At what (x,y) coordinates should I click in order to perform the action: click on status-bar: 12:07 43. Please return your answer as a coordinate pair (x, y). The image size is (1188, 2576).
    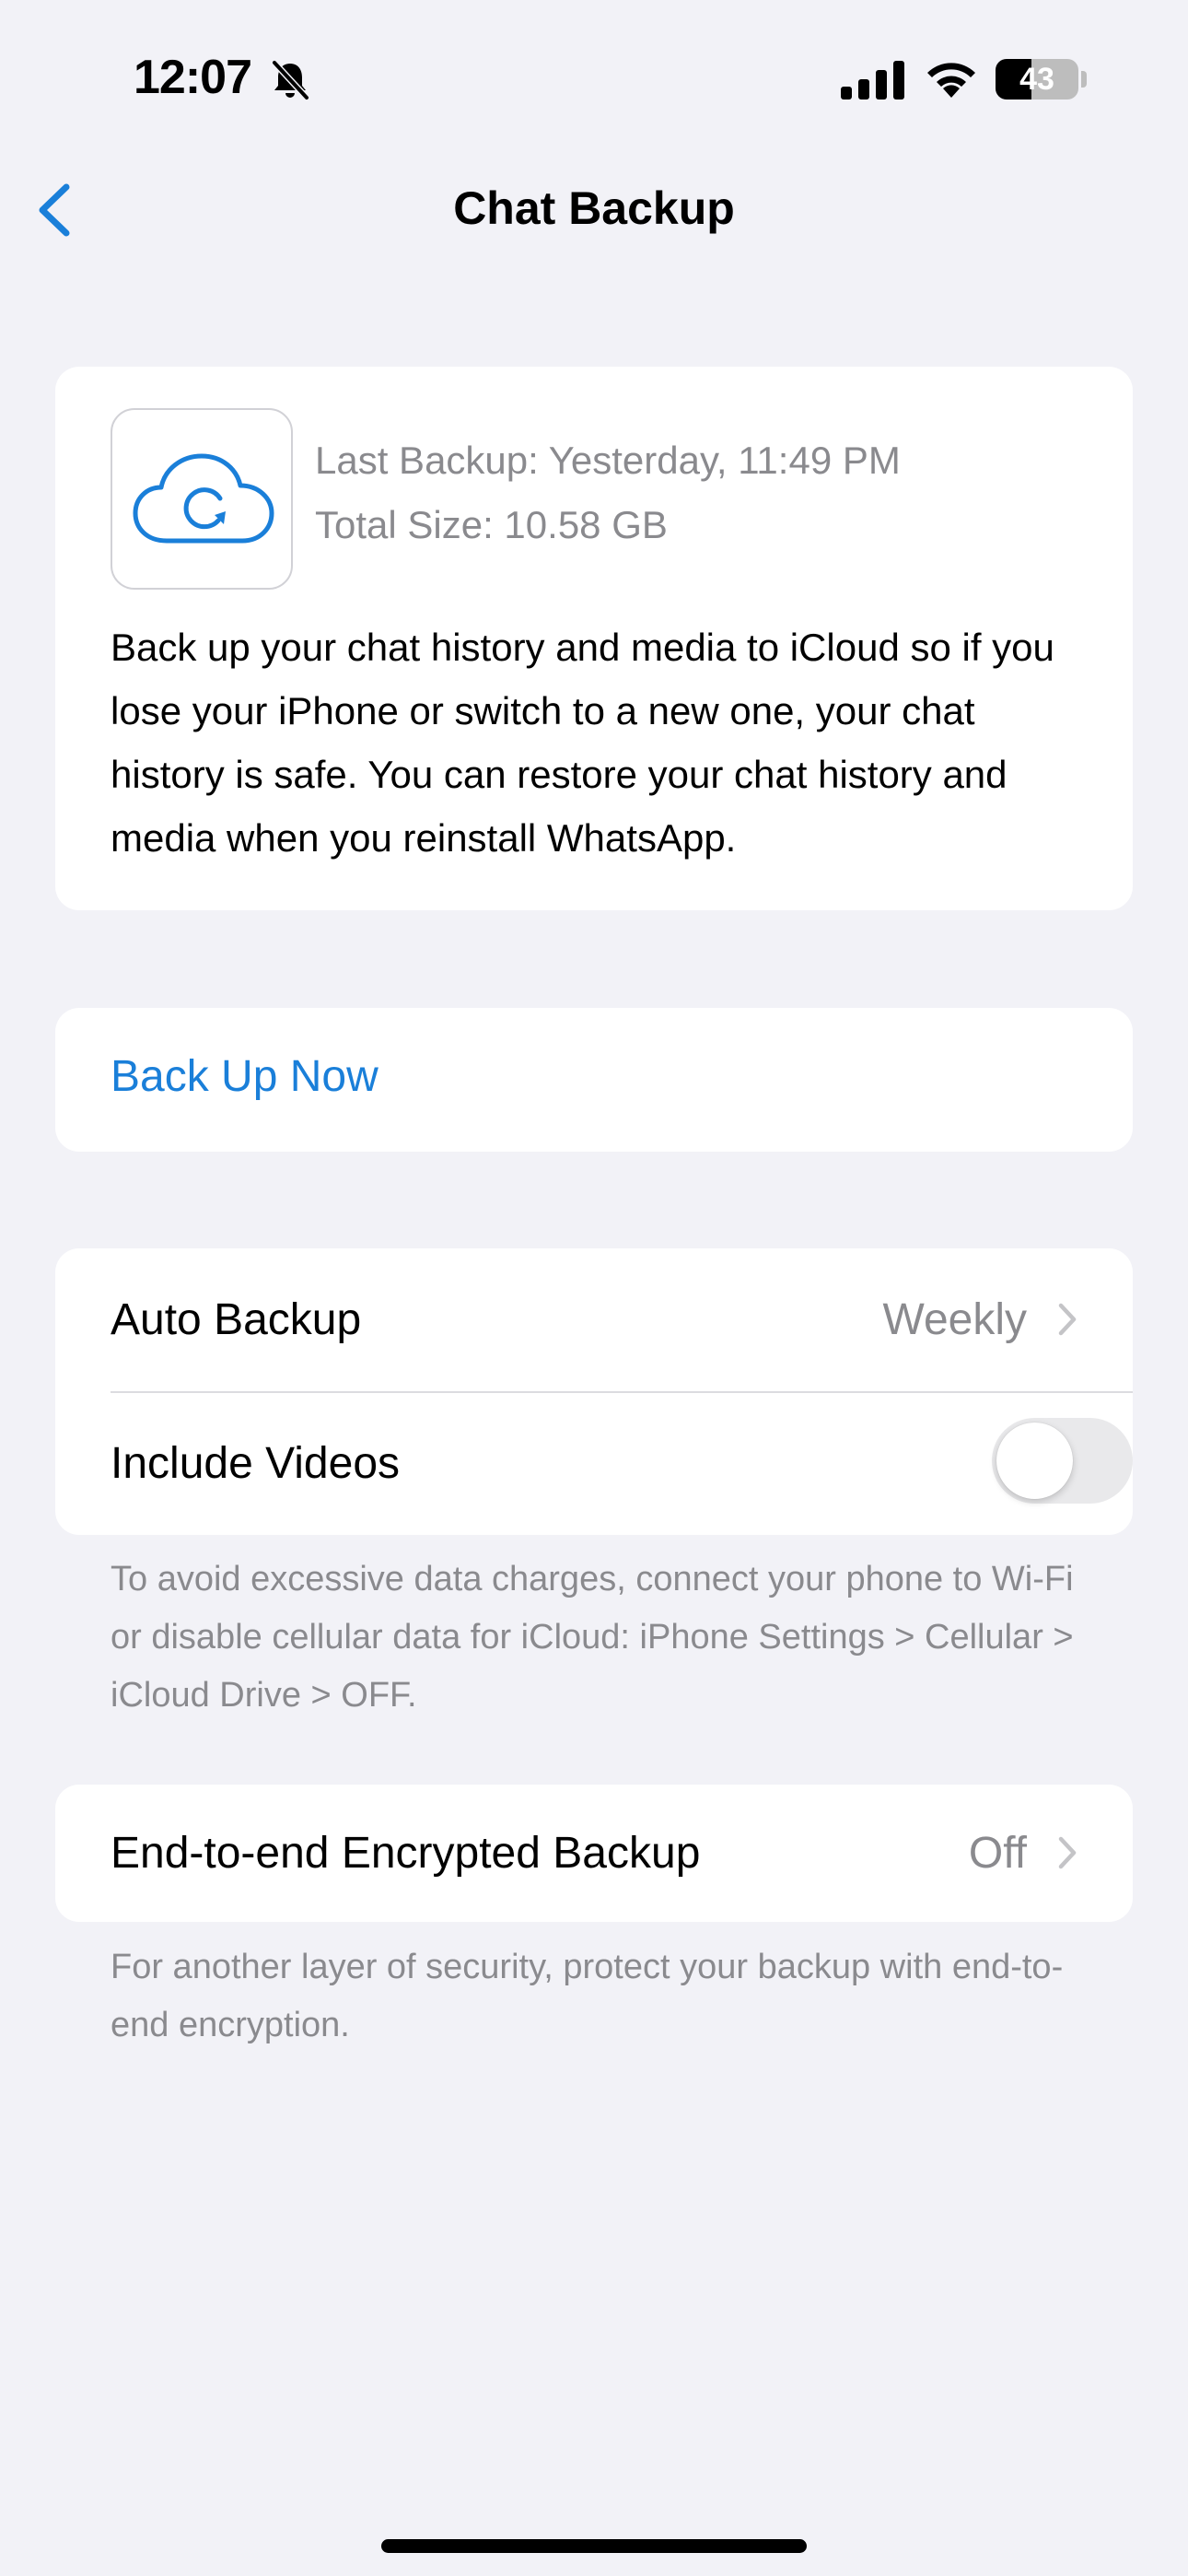
    Looking at the image, I should click on (594, 78).